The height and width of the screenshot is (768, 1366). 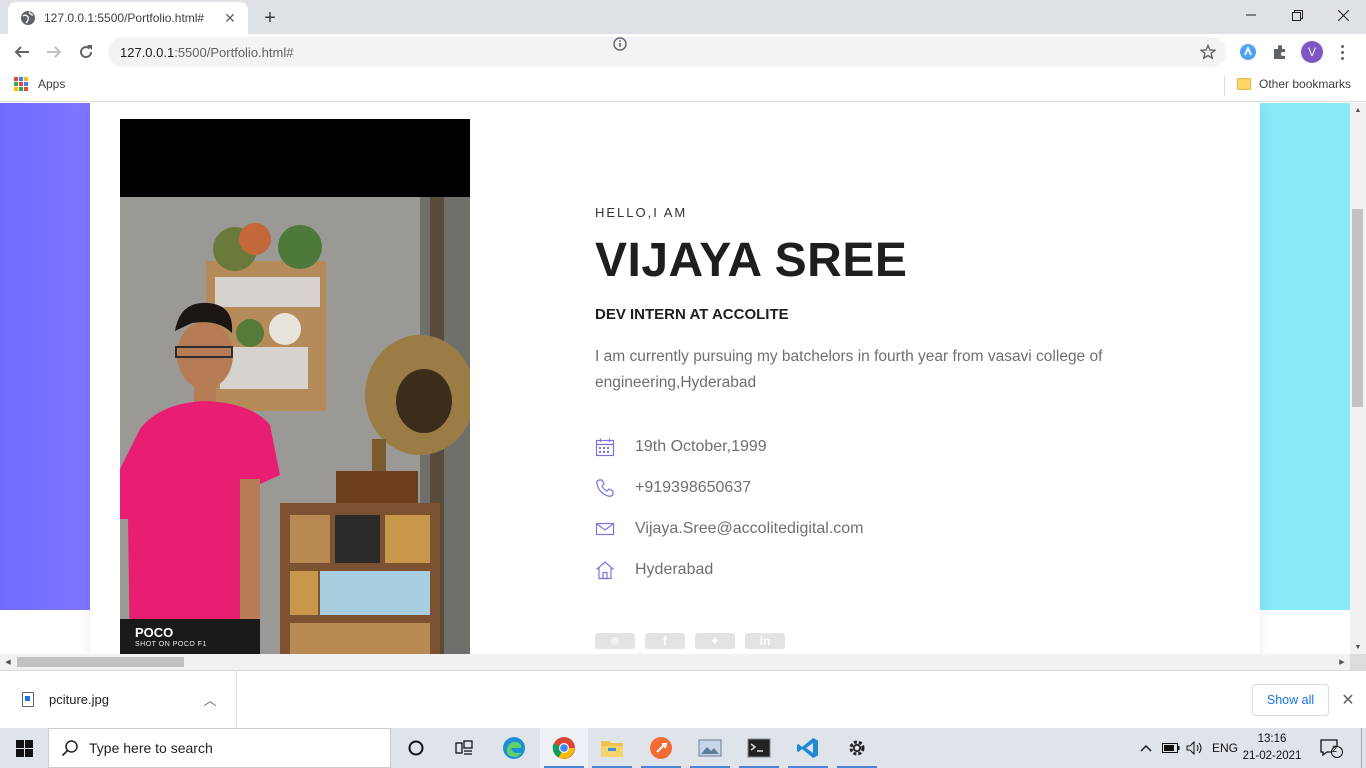 I want to click on volume-icon, so click(x=1195, y=748).